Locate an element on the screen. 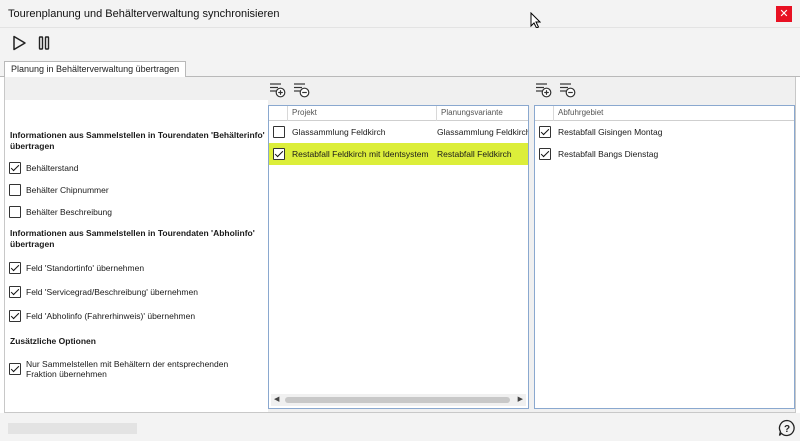 The image size is (800, 441). table-row: Restabfall Bangs Dienstag is located at coordinates (664, 154).